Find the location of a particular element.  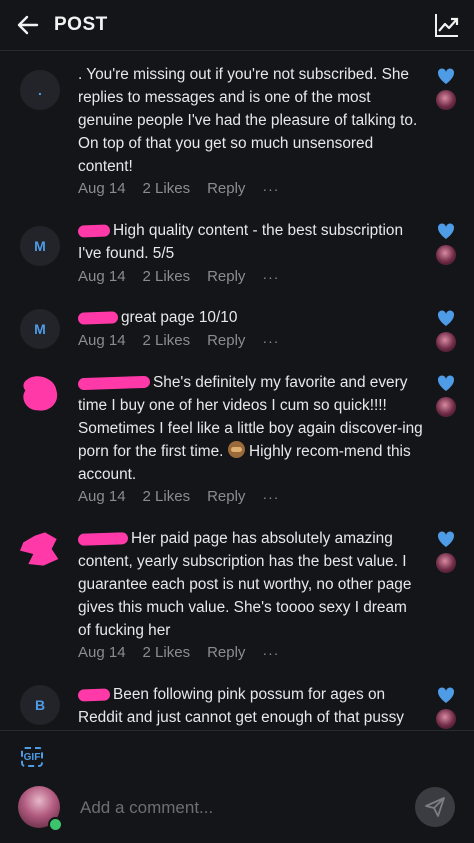

gif-button: GIF is located at coordinates (32, 757).